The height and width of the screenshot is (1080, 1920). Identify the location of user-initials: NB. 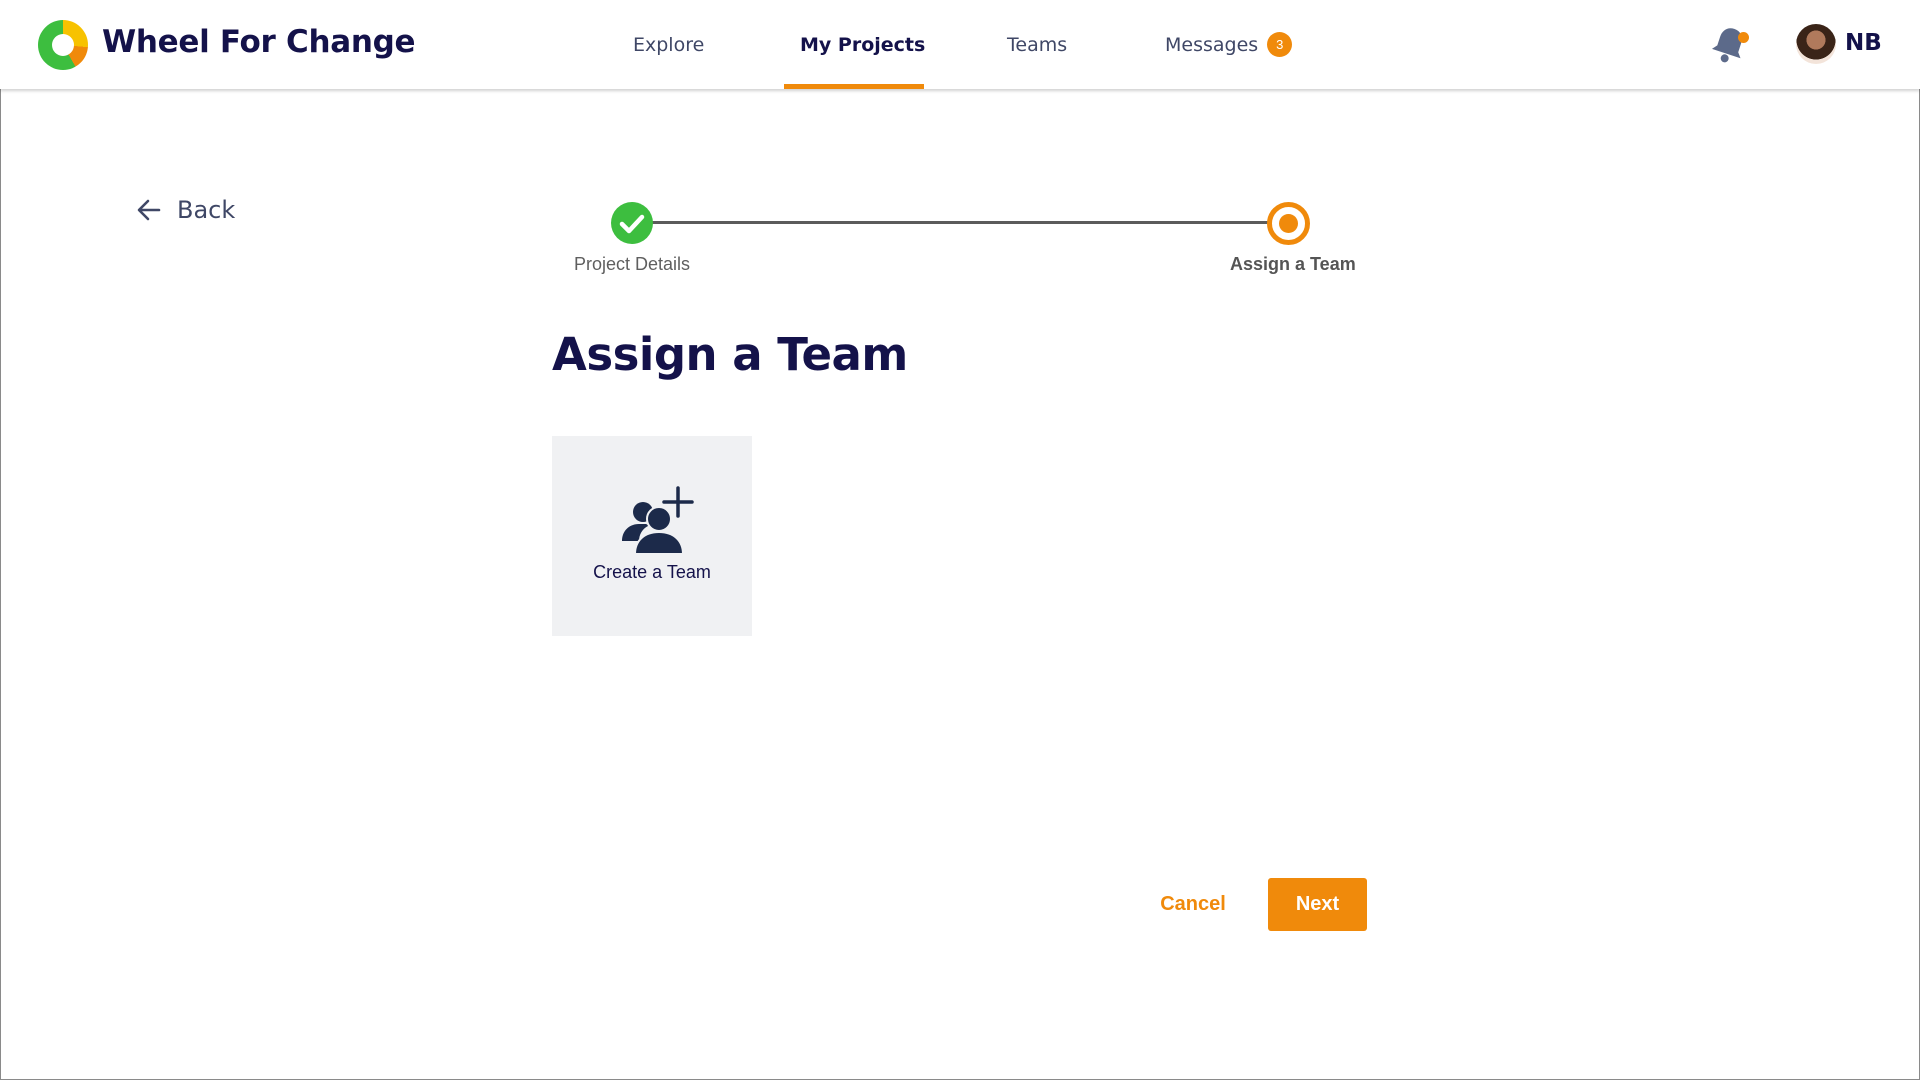
(1863, 43).